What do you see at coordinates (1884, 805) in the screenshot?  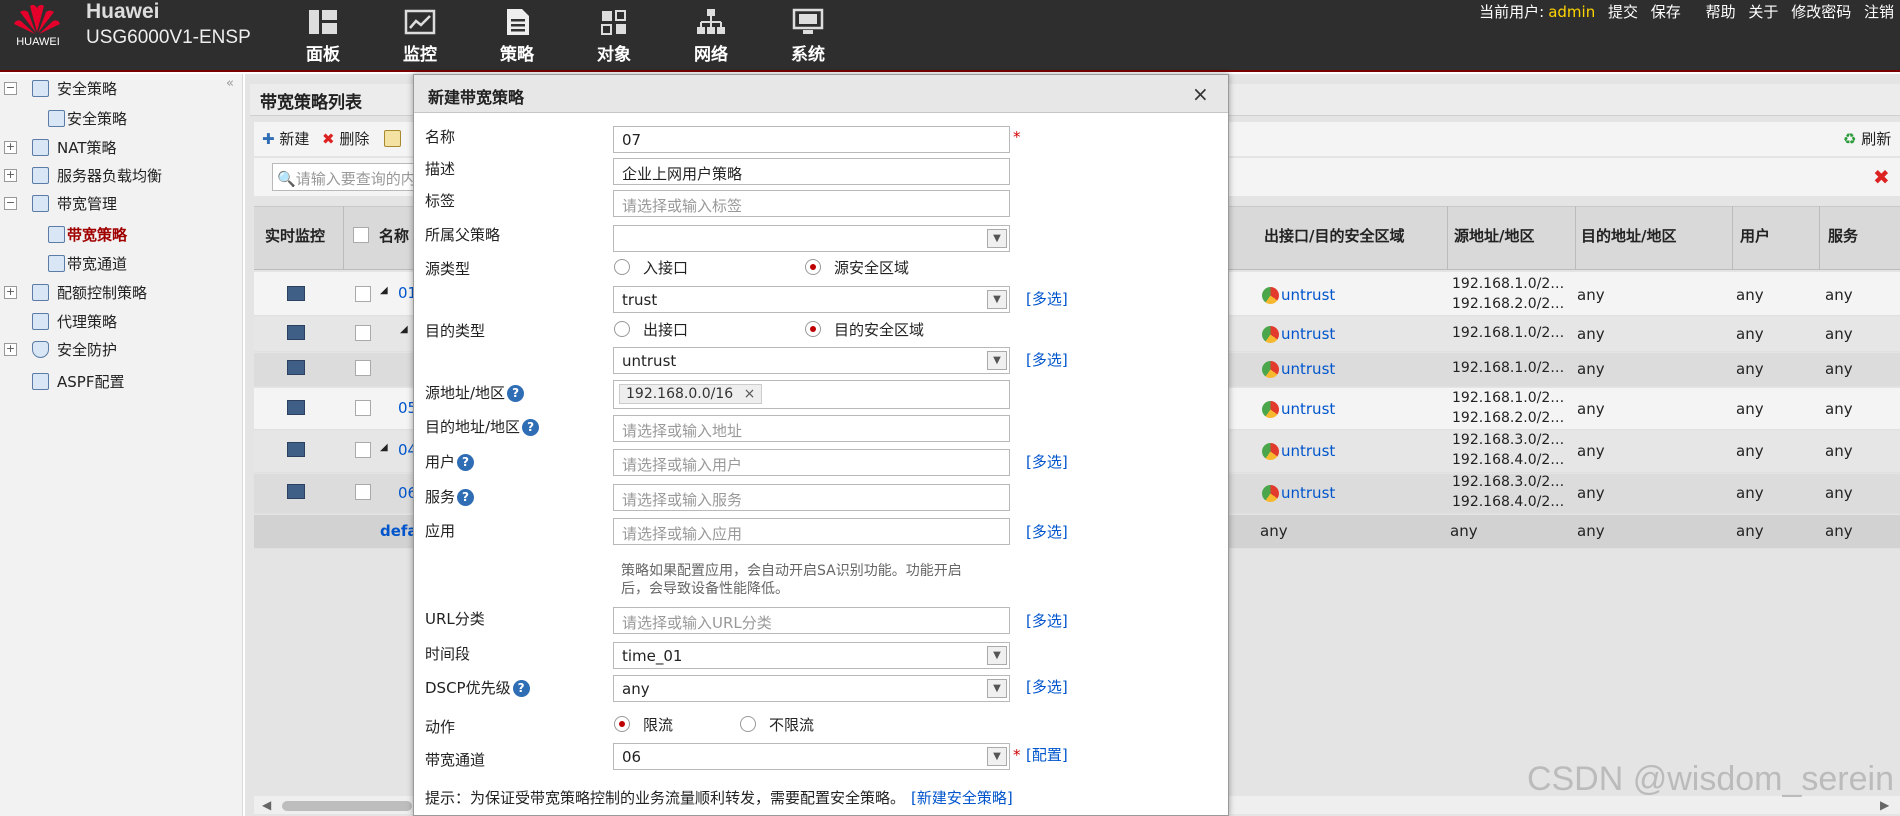 I see `scroll-right-icon: ▶` at bounding box center [1884, 805].